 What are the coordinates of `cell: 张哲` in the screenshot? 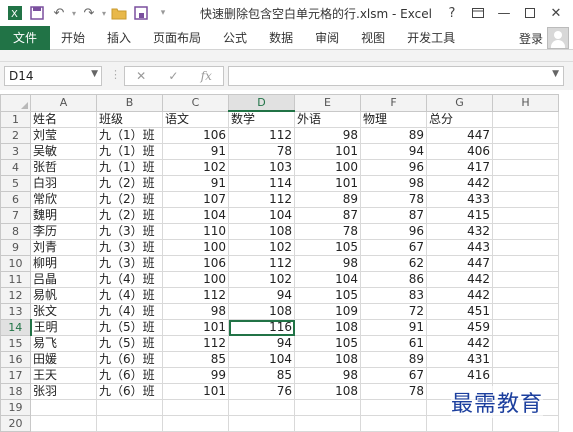 It's located at (63, 167).